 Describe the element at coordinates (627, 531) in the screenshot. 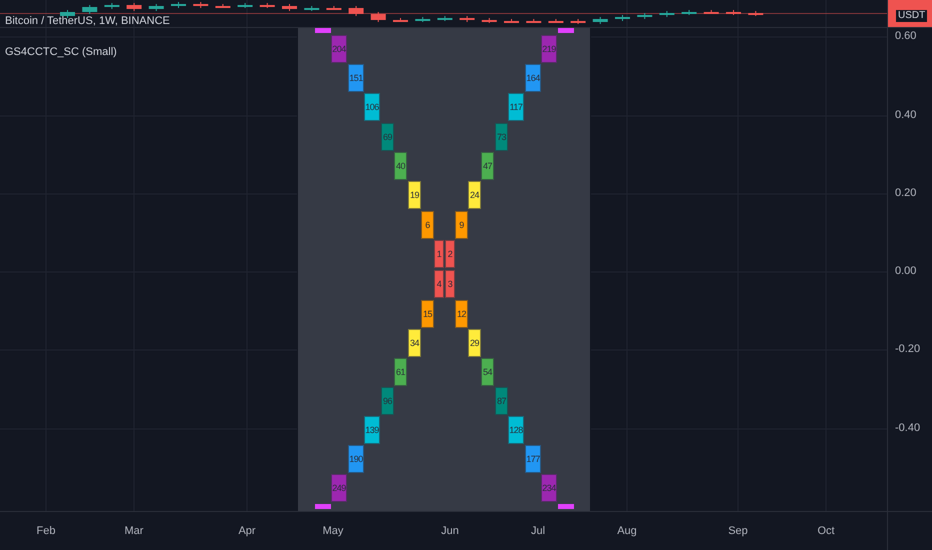

I see `axis-label: Aug` at that location.